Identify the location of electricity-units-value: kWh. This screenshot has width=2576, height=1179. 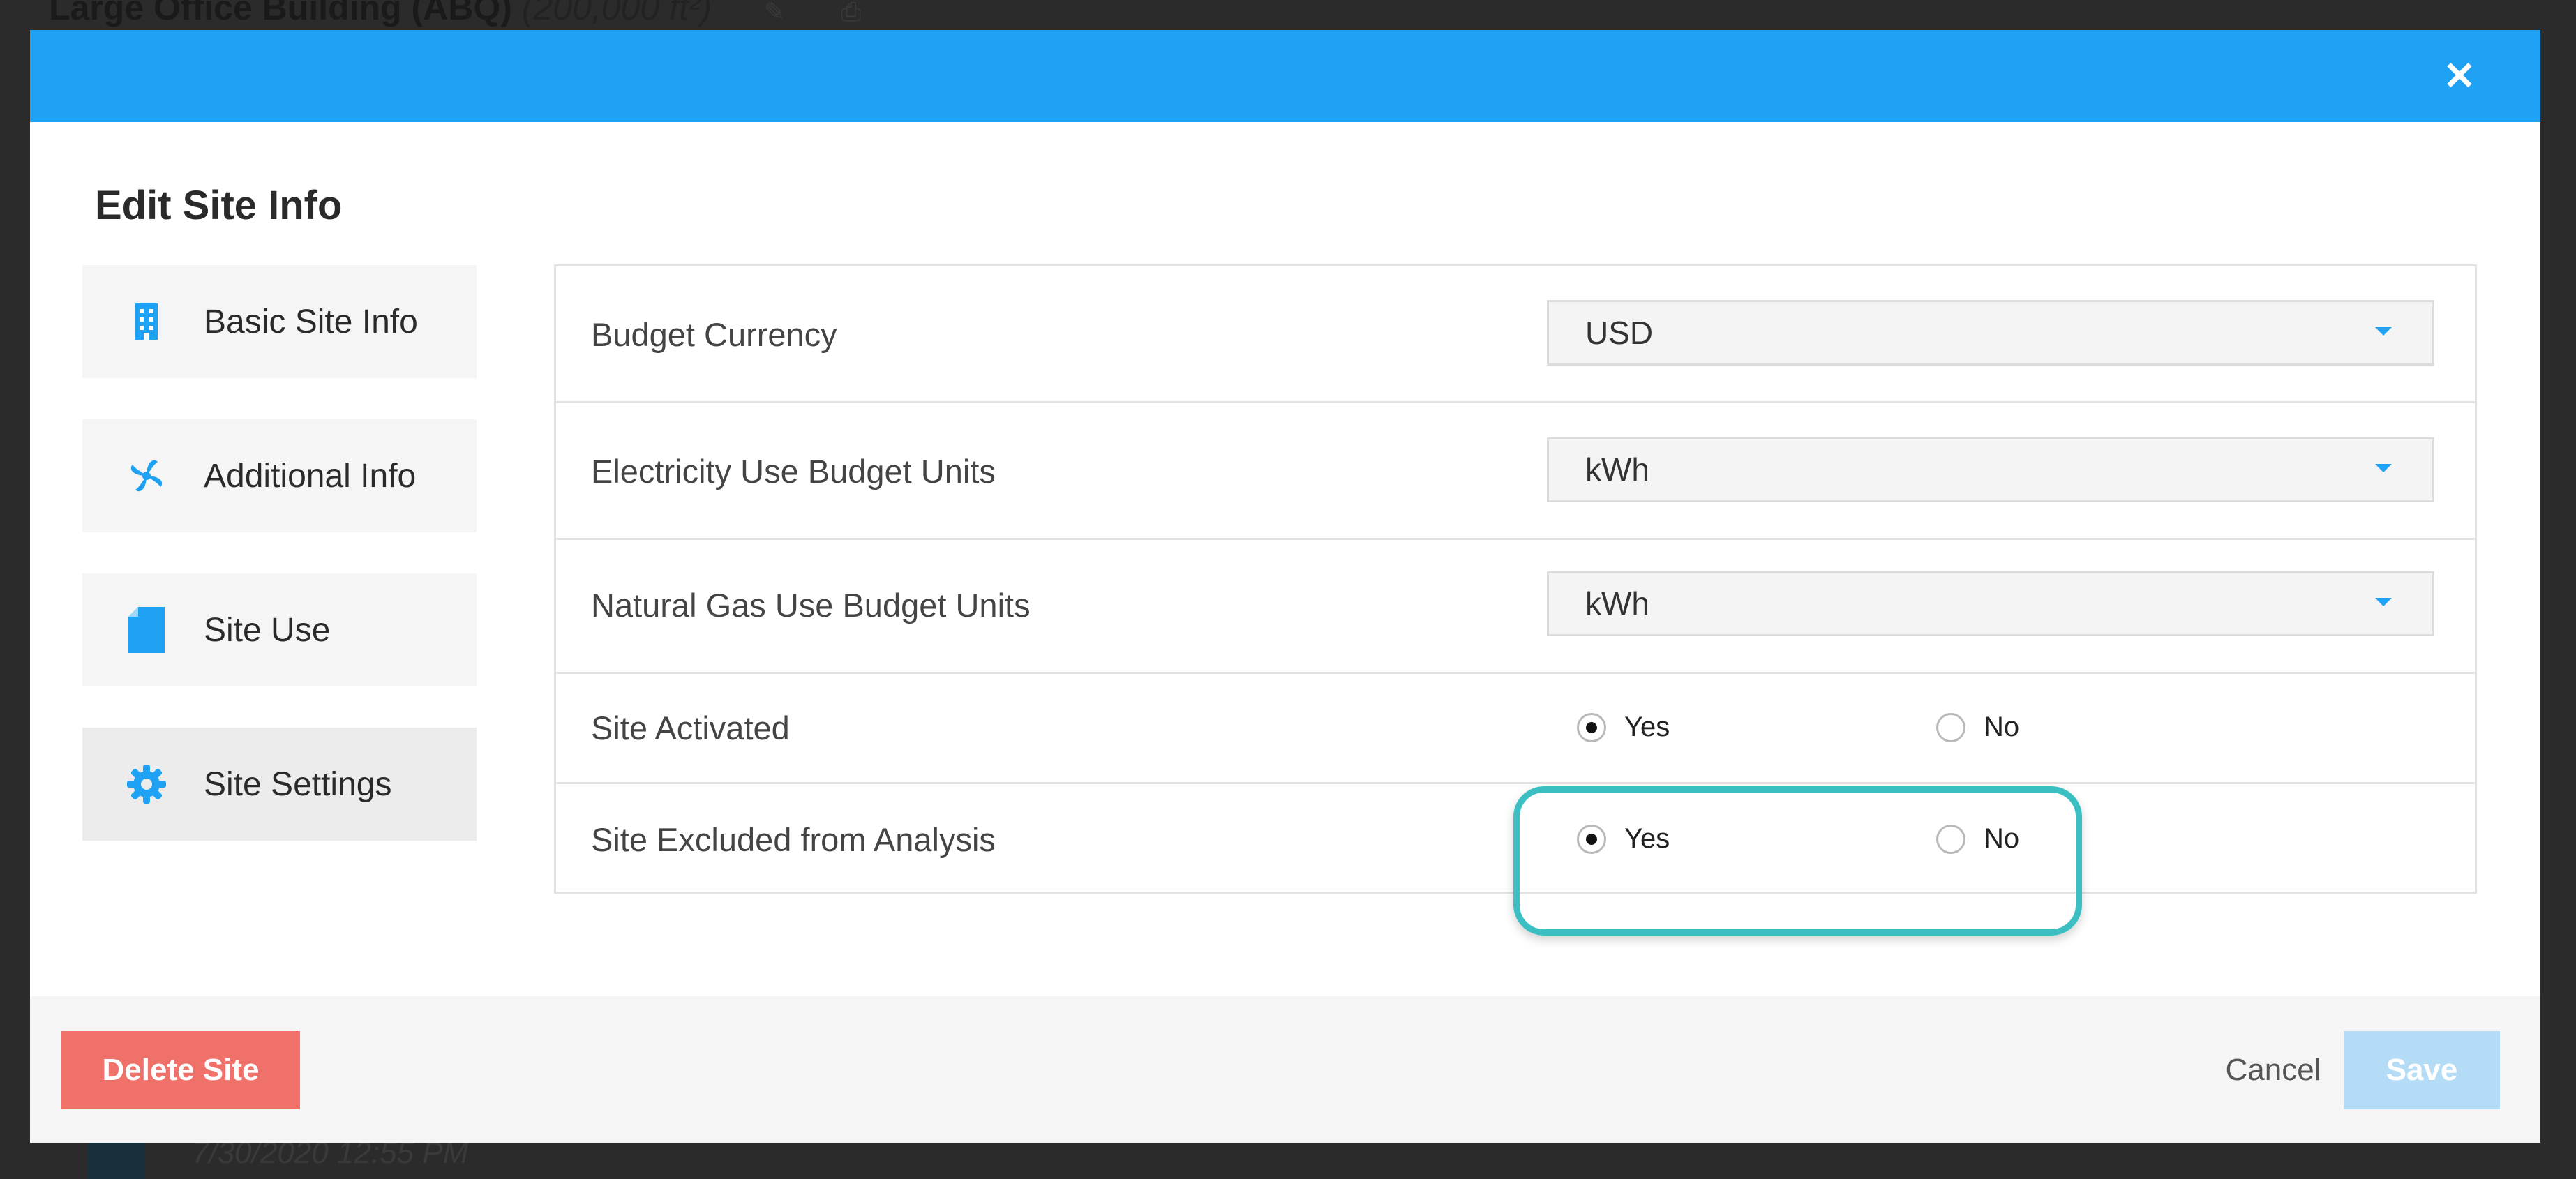
(1617, 470).